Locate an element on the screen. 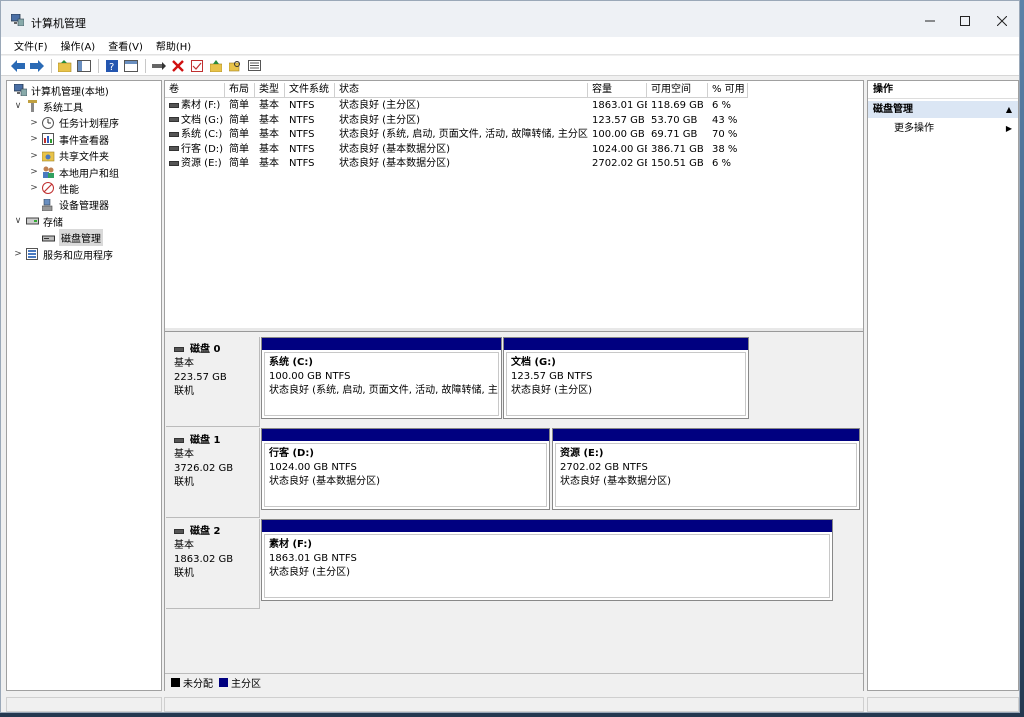  connect-button is located at coordinates (159, 66).